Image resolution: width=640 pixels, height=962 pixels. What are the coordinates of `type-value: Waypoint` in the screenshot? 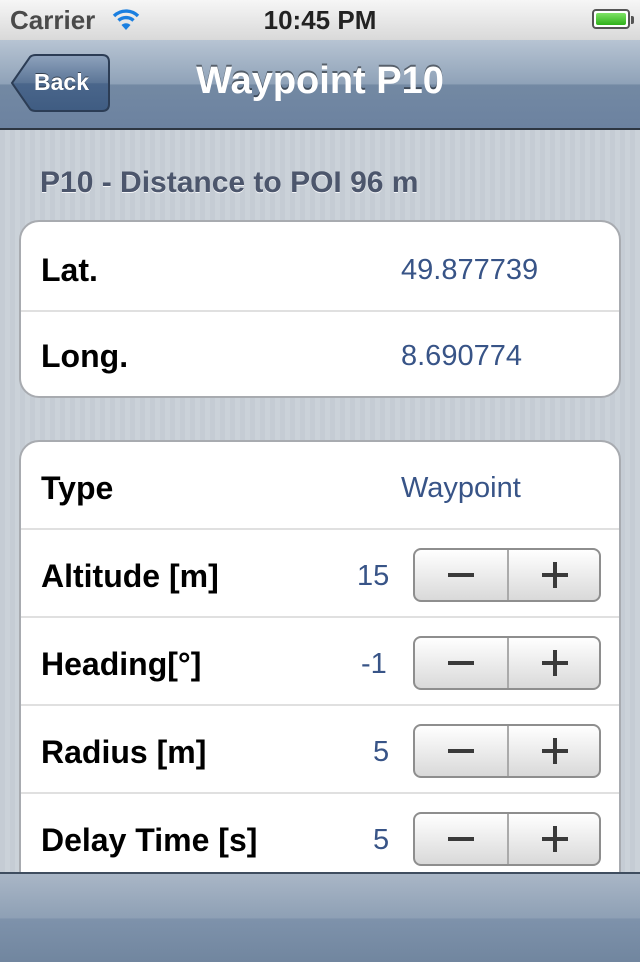 It's located at (461, 488).